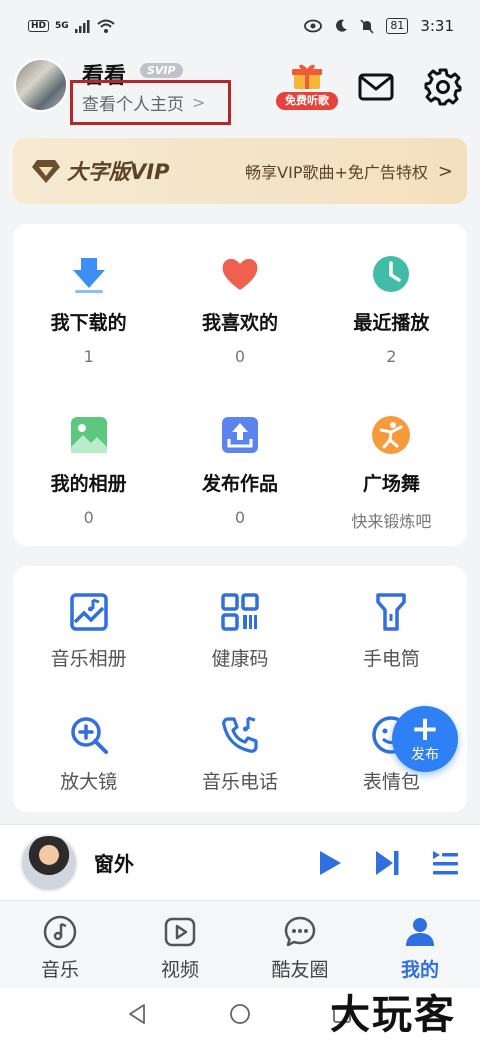 The image size is (480, 1040). I want to click on status-bar: HD 5G 81 3:31, so click(240, 26).